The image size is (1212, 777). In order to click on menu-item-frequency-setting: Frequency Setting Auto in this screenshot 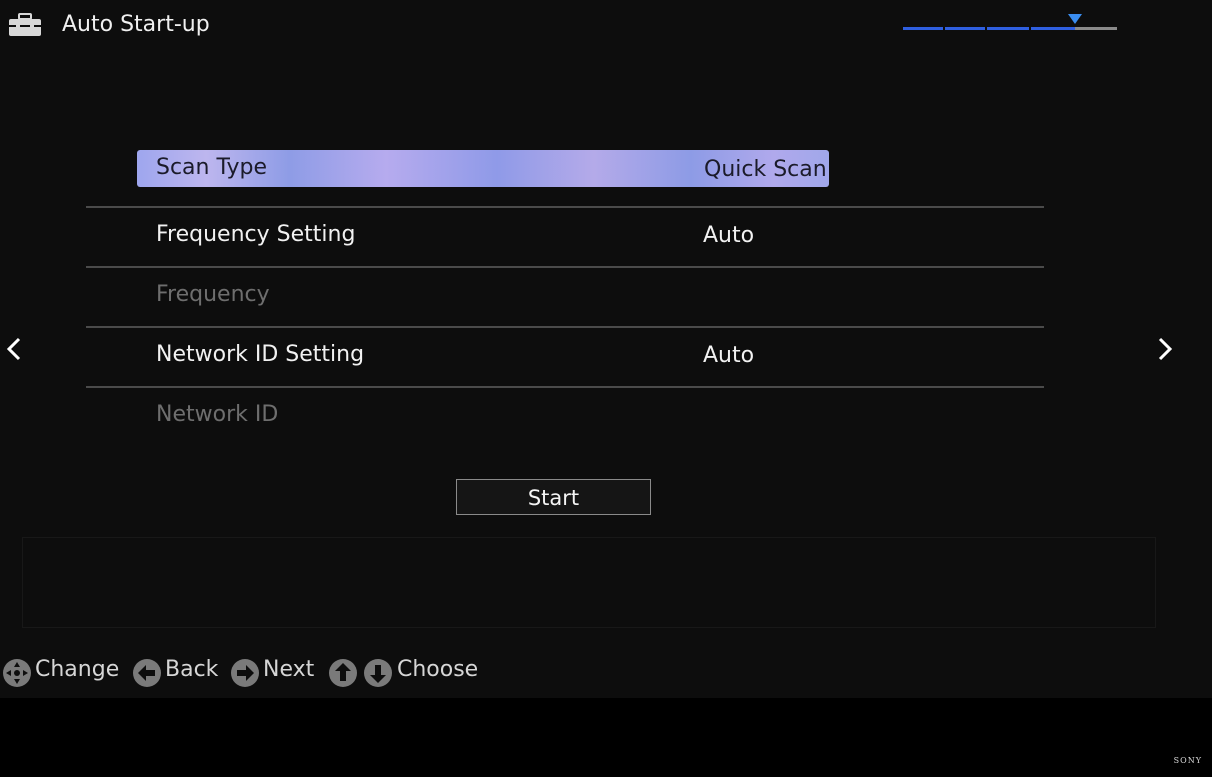, I will do `click(565, 238)`.